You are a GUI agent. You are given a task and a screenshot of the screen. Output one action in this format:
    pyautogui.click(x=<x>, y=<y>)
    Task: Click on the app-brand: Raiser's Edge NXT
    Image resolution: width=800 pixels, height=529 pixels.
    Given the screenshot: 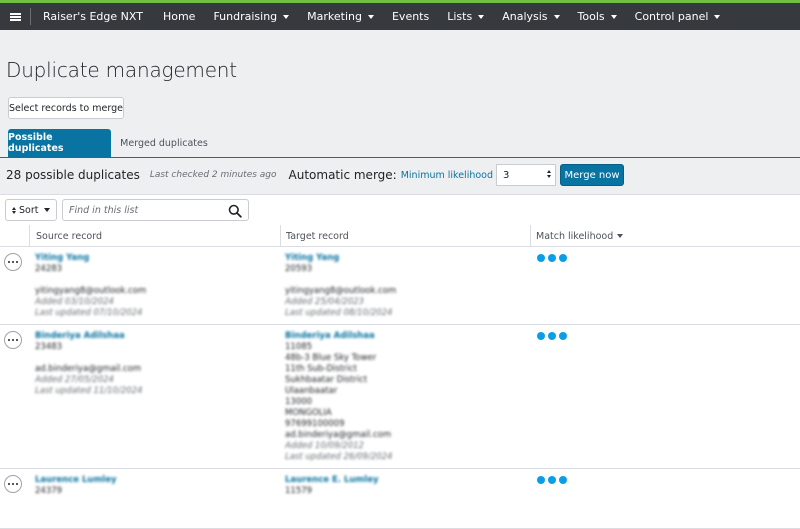 What is the action you would take?
    pyautogui.click(x=93, y=16)
    